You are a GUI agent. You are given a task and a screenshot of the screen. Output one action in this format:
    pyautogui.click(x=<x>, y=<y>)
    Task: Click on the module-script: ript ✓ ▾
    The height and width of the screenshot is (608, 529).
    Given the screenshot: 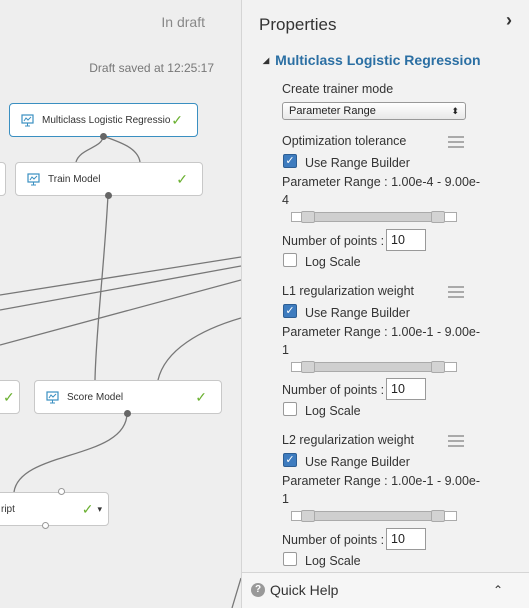 What is the action you would take?
    pyautogui.click(x=54, y=509)
    